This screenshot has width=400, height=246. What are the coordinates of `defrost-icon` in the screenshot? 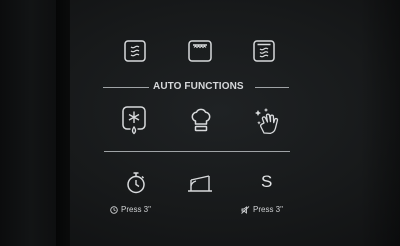 It's located at (134, 121).